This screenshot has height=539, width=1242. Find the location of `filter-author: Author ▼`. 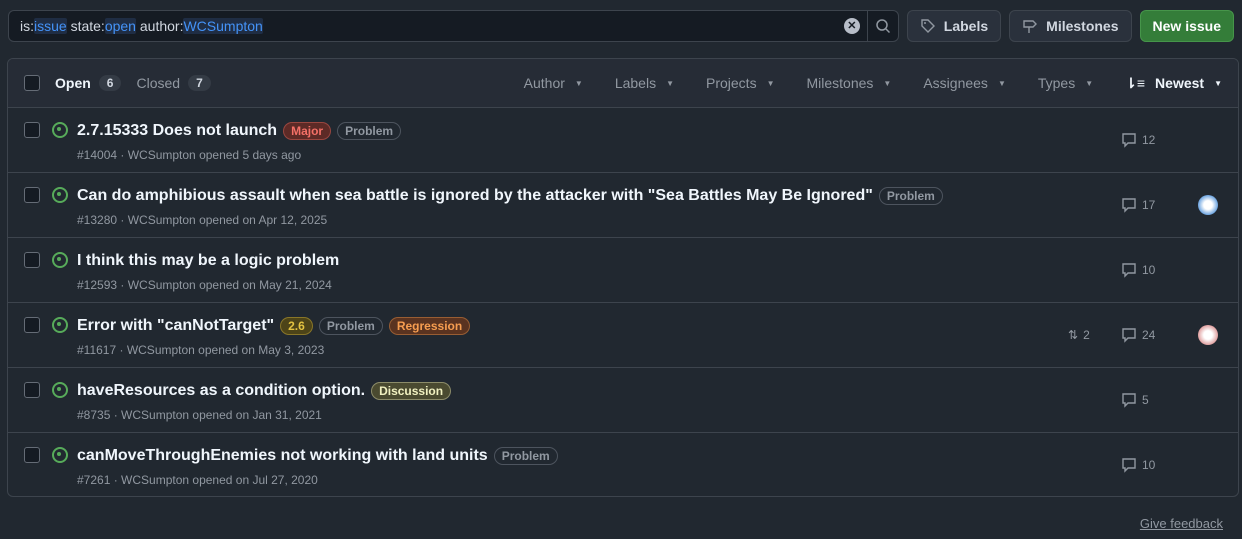

filter-author: Author ▼ is located at coordinates (553, 83).